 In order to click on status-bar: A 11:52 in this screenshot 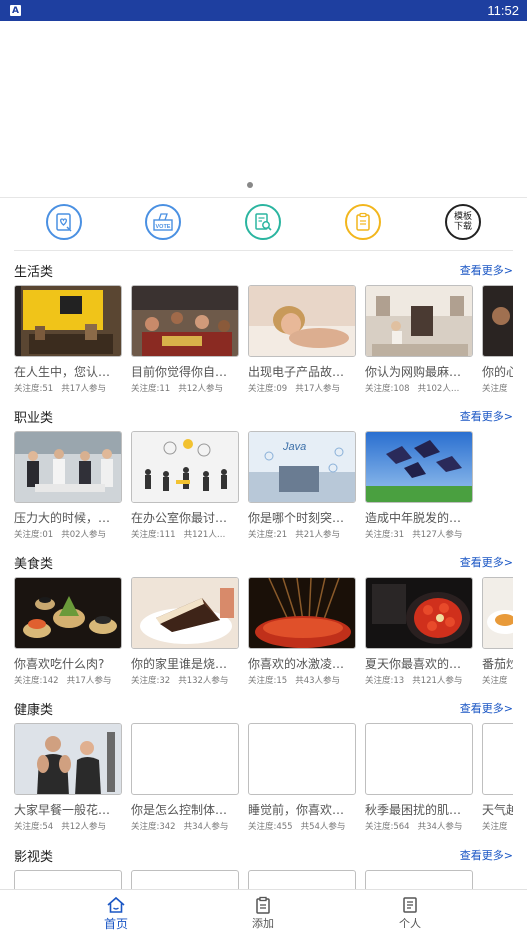, I will do `click(263, 10)`.